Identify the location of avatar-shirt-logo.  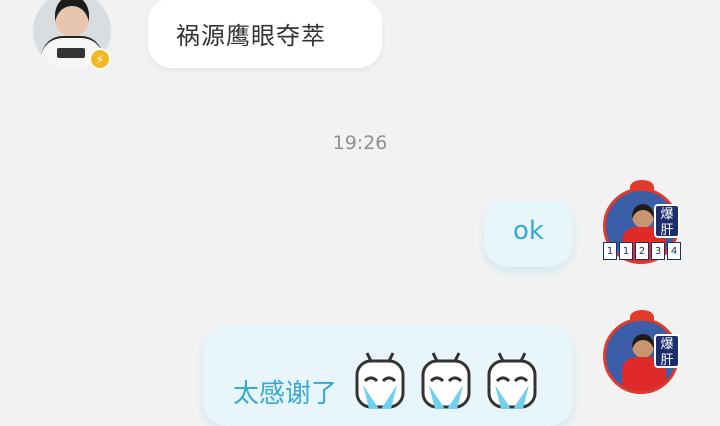
(71, 53).